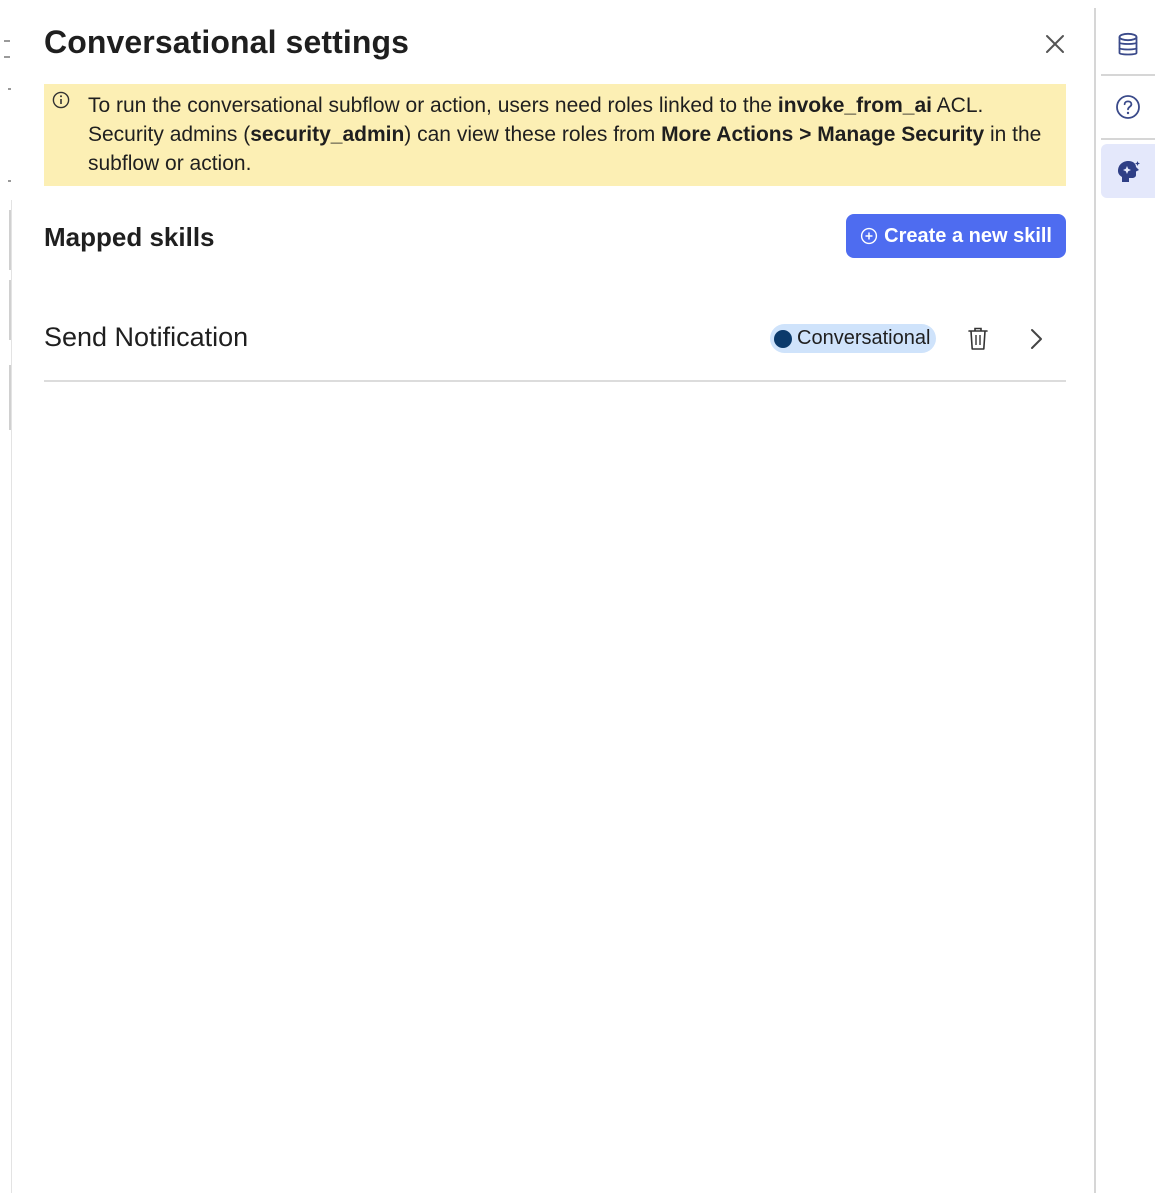  Describe the element at coordinates (968, 235) in the screenshot. I see `create-skill-label: Create a new skill` at that location.